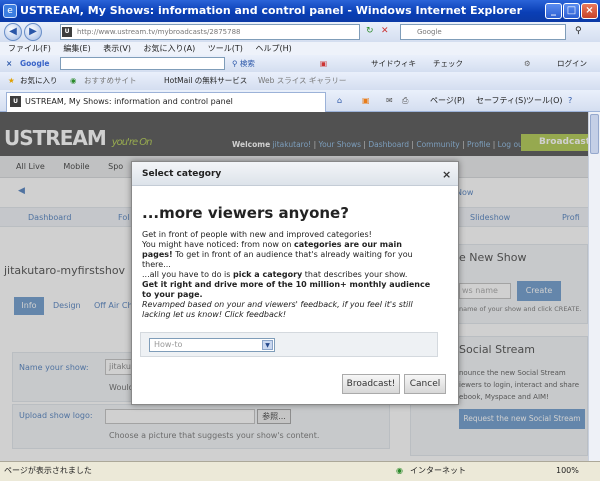 The width and height of the screenshot is (600, 481). I want to click on globe-icon: ◉, so click(399, 470).